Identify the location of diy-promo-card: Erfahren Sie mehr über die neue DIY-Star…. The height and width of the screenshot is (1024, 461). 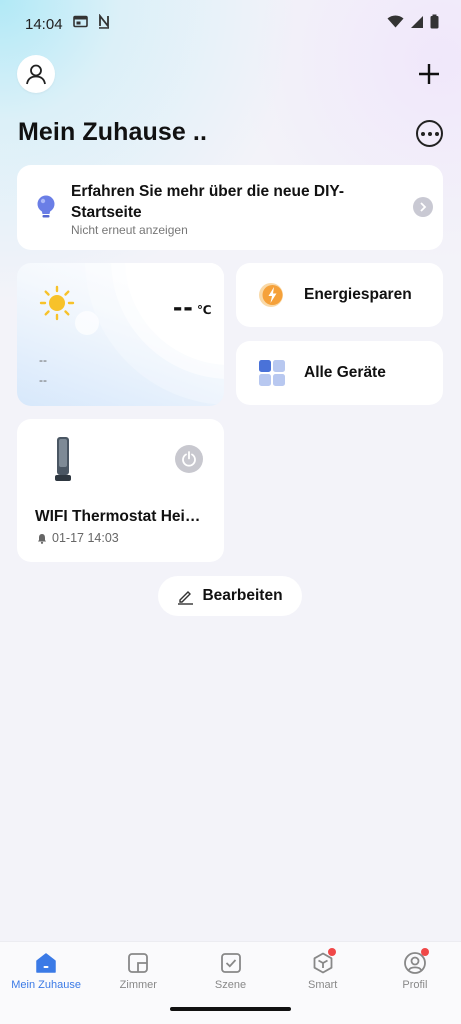
(230, 207).